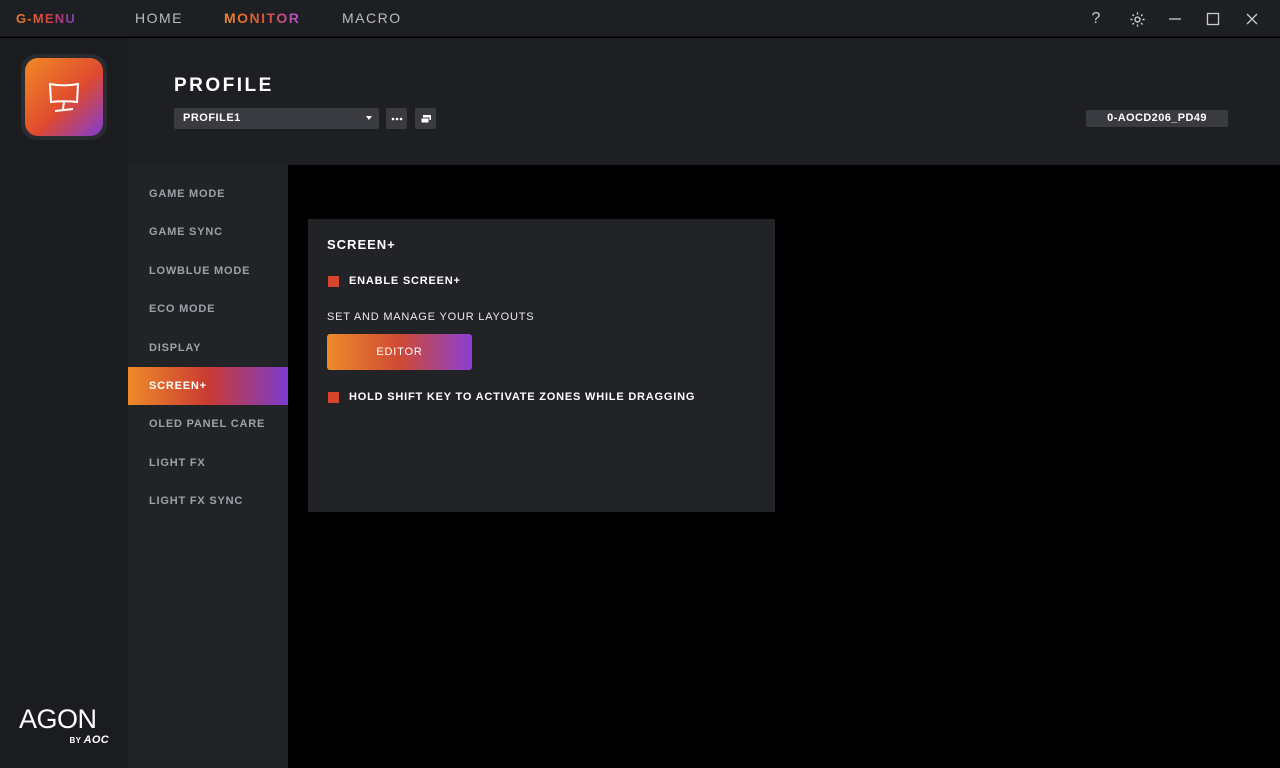 The image size is (1280, 768). I want to click on submenu-item-lowblue-mode: LOWBLUE MODE, so click(208, 271).